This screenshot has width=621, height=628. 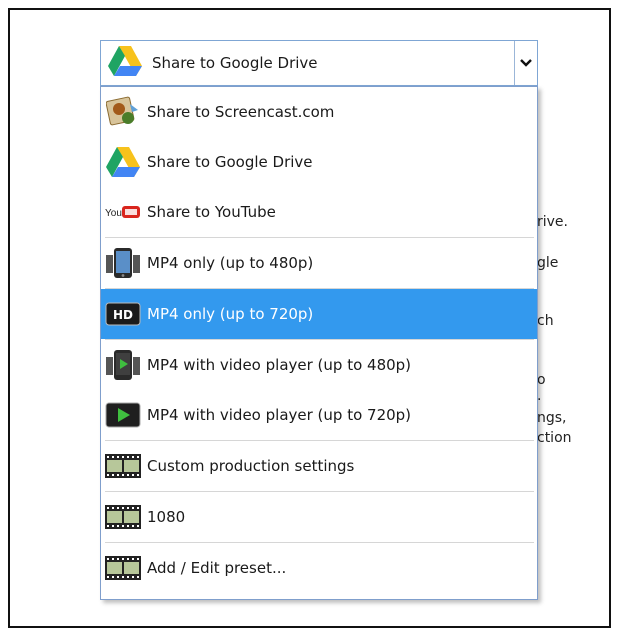 What do you see at coordinates (548, 263) in the screenshot?
I see `background-text-2: gle` at bounding box center [548, 263].